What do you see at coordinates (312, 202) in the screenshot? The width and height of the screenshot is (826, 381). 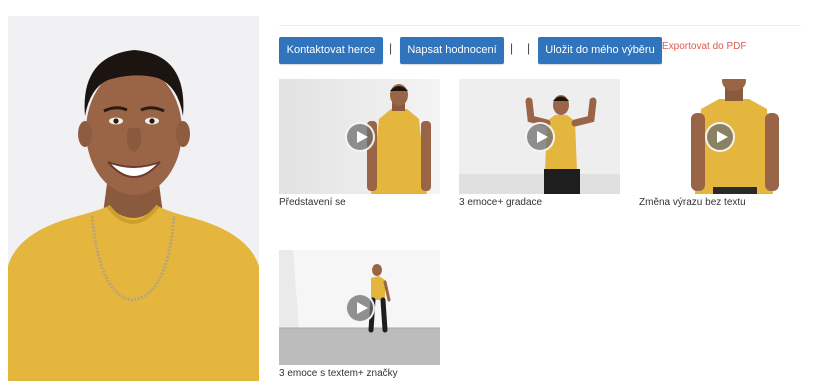 I see `video-title: Představení se` at bounding box center [312, 202].